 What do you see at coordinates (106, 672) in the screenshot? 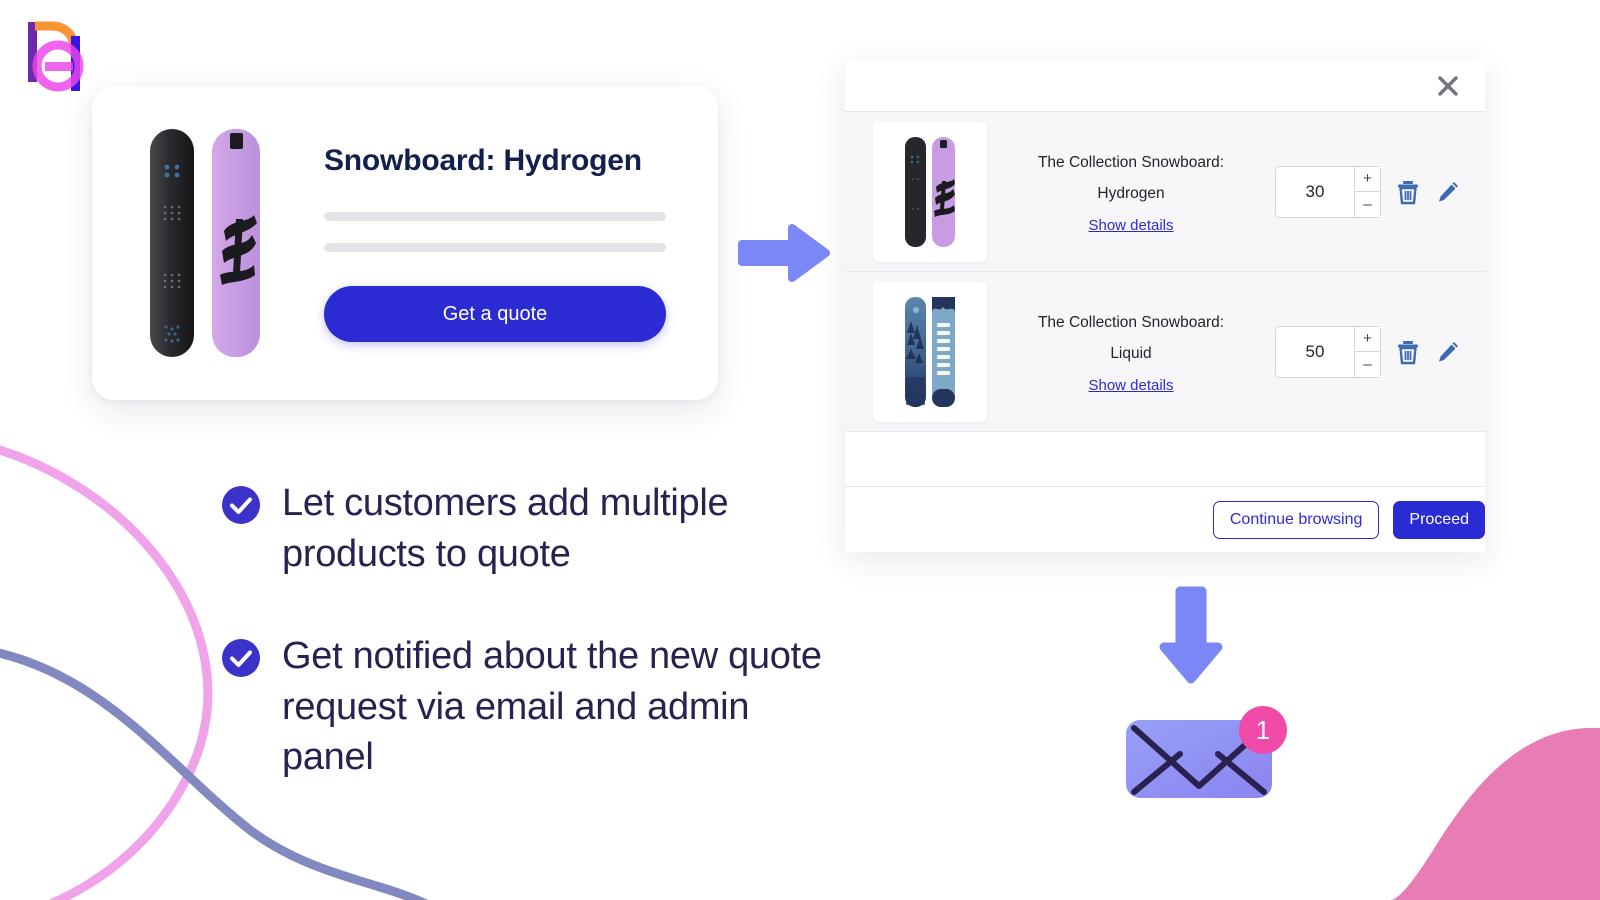
I see `pink-curve` at bounding box center [106, 672].